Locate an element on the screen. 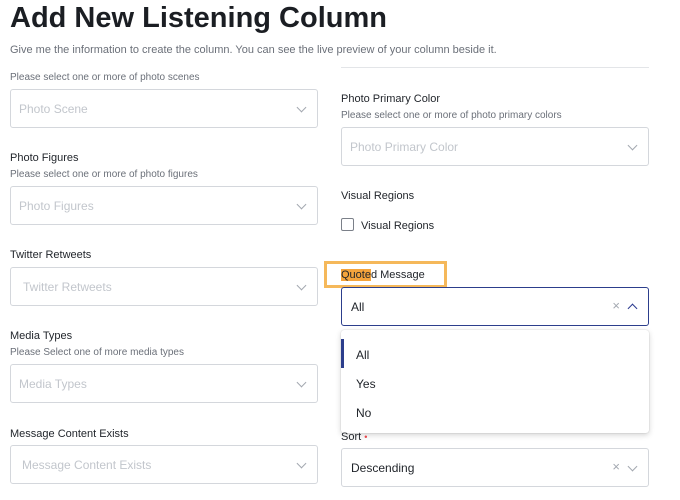 The image size is (680, 500). photo-figures-label: Photo Figures is located at coordinates (44, 158).